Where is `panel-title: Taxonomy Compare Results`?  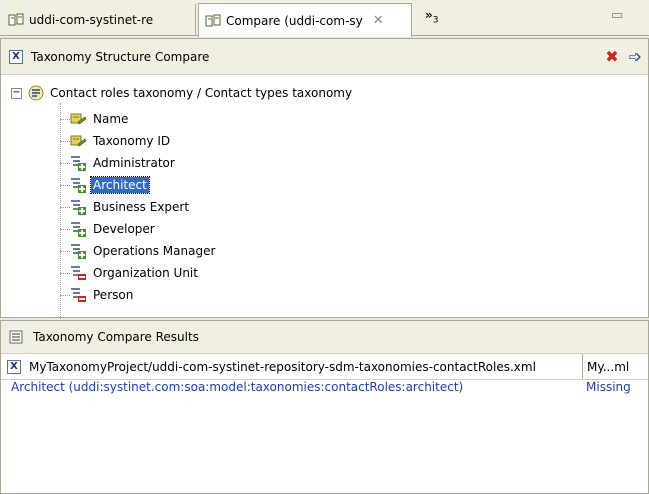
panel-title: Taxonomy Compare Results is located at coordinates (116, 337).